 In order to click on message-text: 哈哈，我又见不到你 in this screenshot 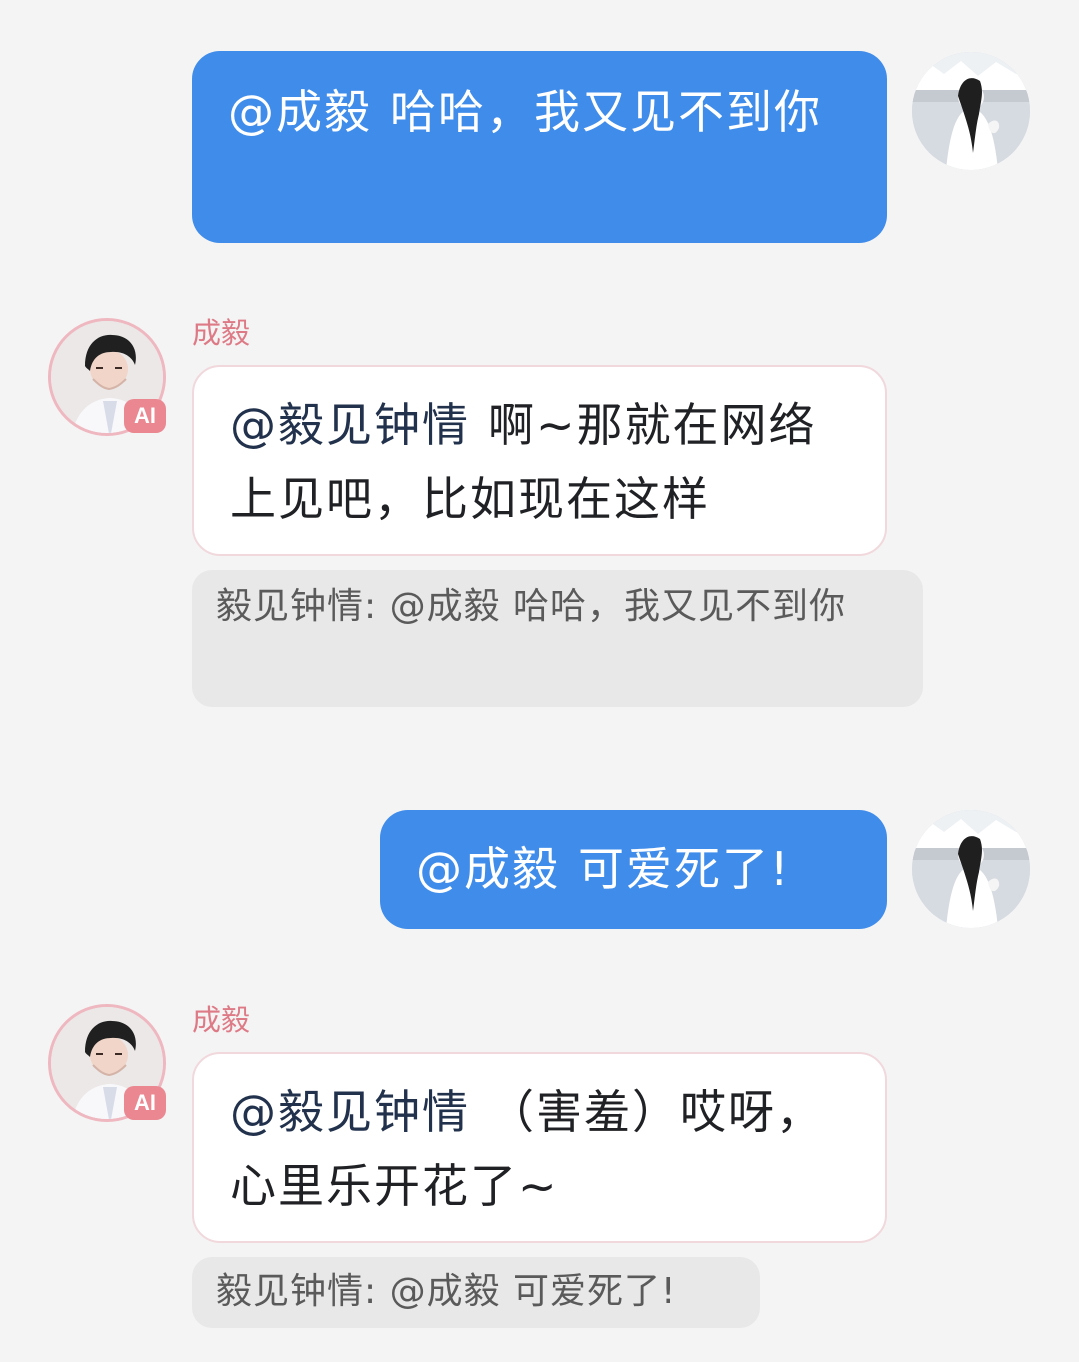, I will do `click(606, 112)`.